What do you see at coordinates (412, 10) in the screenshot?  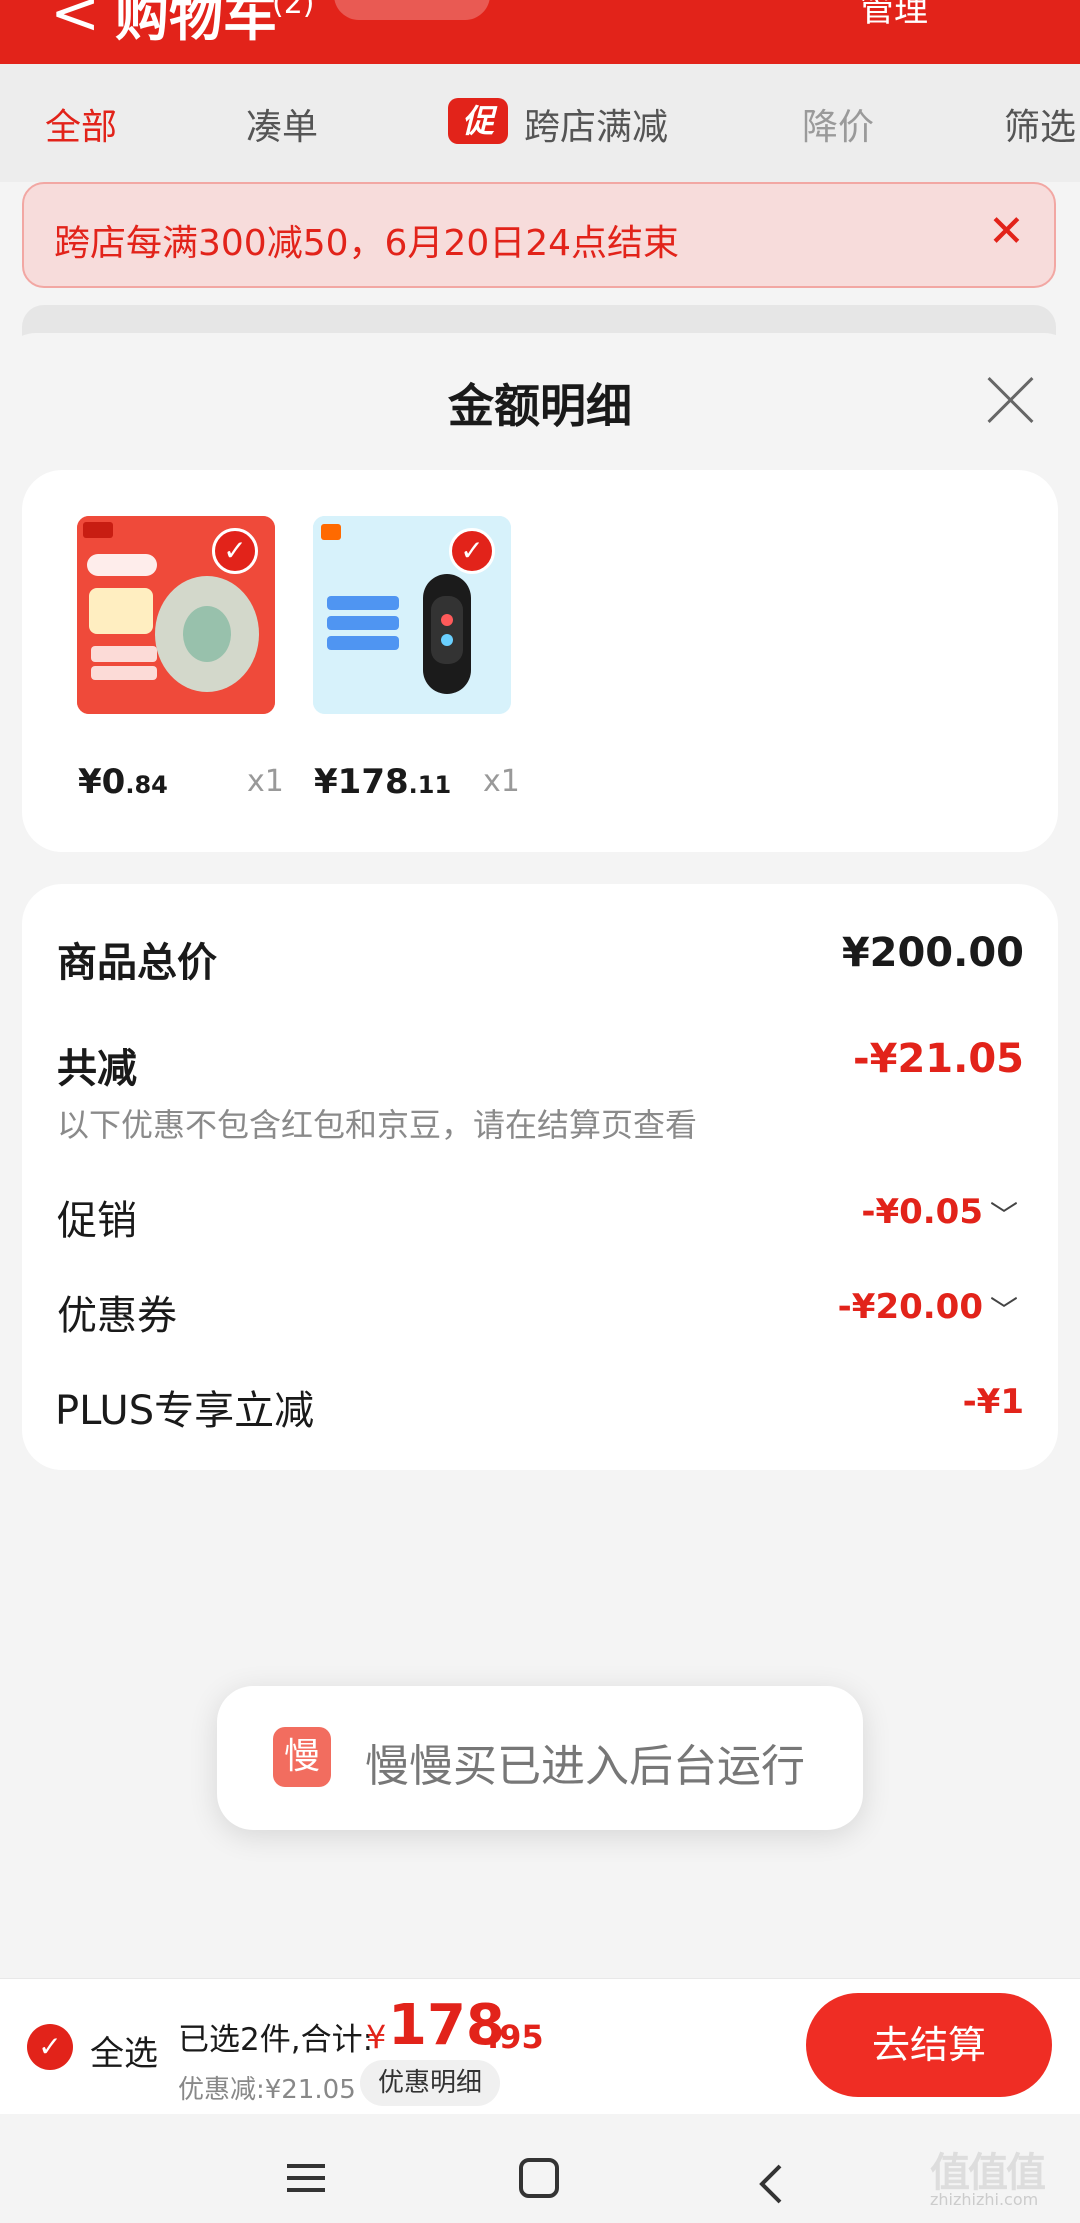 I see `location-pill` at bounding box center [412, 10].